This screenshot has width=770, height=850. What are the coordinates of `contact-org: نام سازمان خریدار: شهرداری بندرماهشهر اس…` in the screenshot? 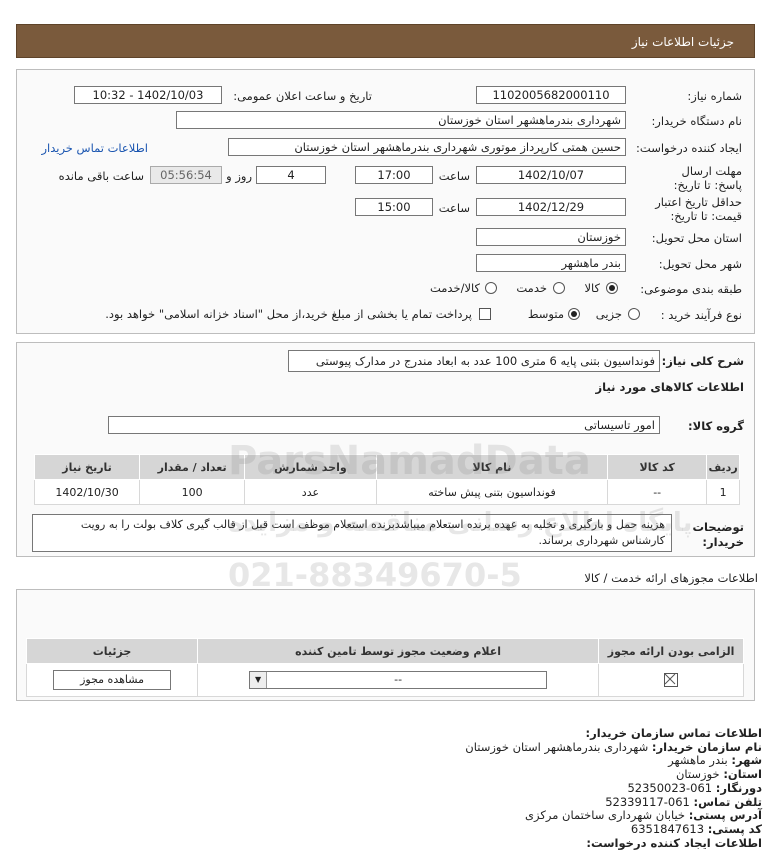 It's located at (613, 747).